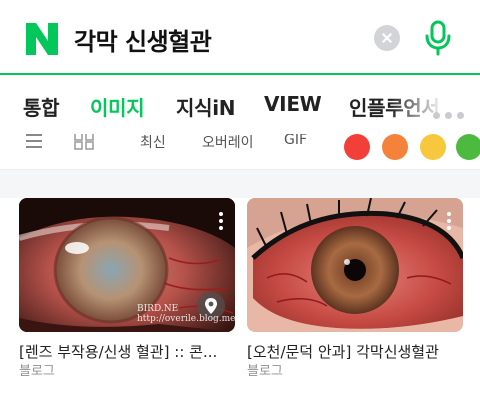  I want to click on search-tabs: 통합 이미지 지식iN VIEW 인플루언서, so click(240, 105).